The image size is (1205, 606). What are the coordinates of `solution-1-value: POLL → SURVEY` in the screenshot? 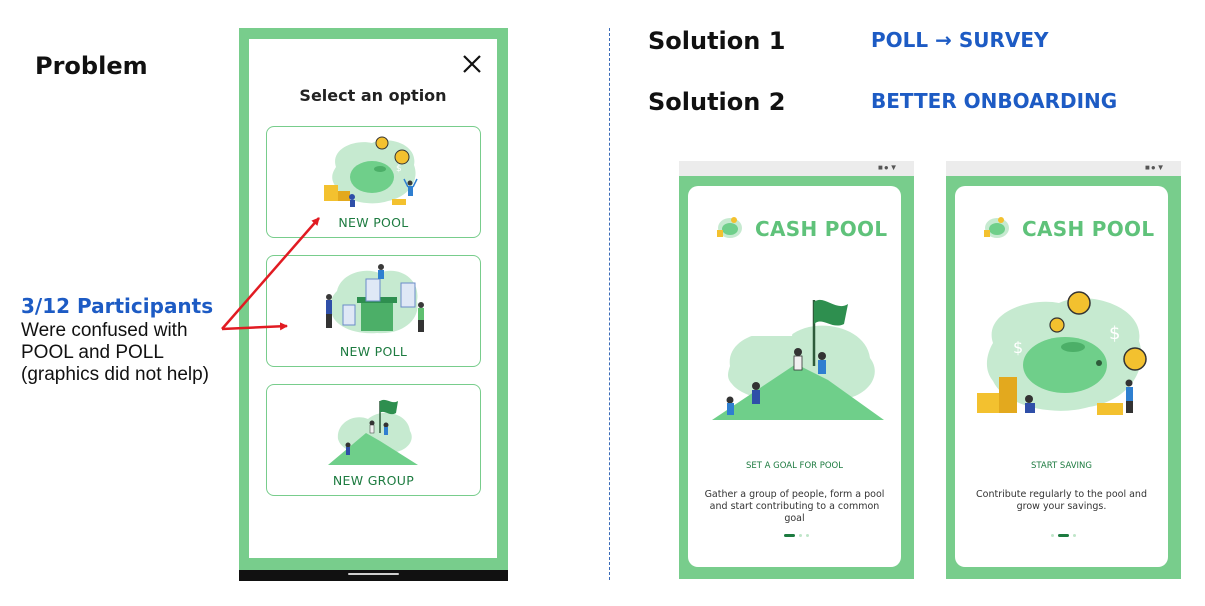 It's located at (960, 40).